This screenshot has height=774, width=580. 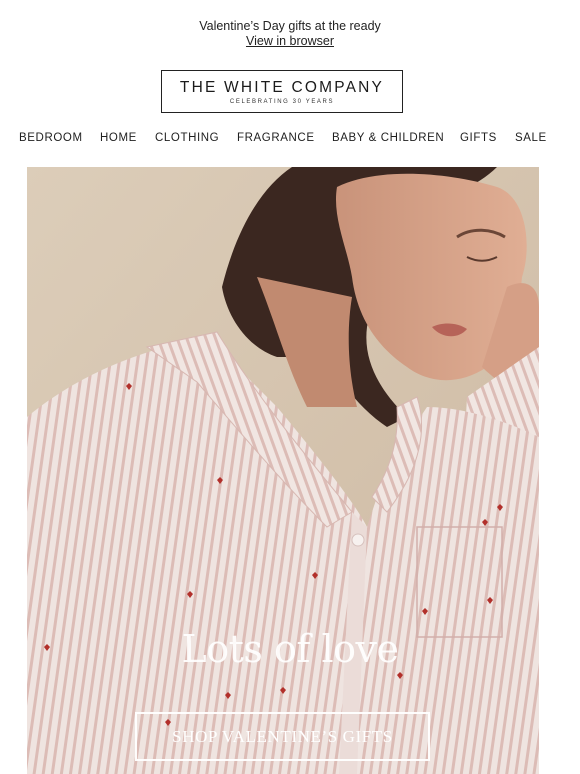 I want to click on nav-item-fragrance: FRAGRANCE, so click(x=276, y=138).